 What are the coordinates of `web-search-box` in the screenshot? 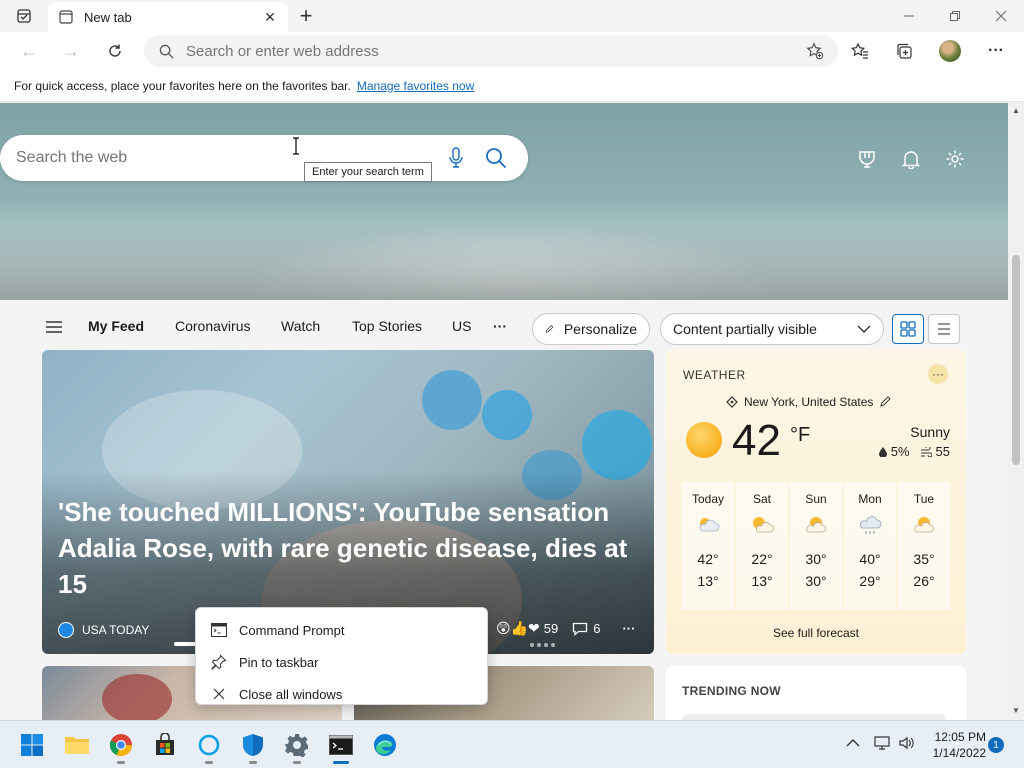 It's located at (264, 158).